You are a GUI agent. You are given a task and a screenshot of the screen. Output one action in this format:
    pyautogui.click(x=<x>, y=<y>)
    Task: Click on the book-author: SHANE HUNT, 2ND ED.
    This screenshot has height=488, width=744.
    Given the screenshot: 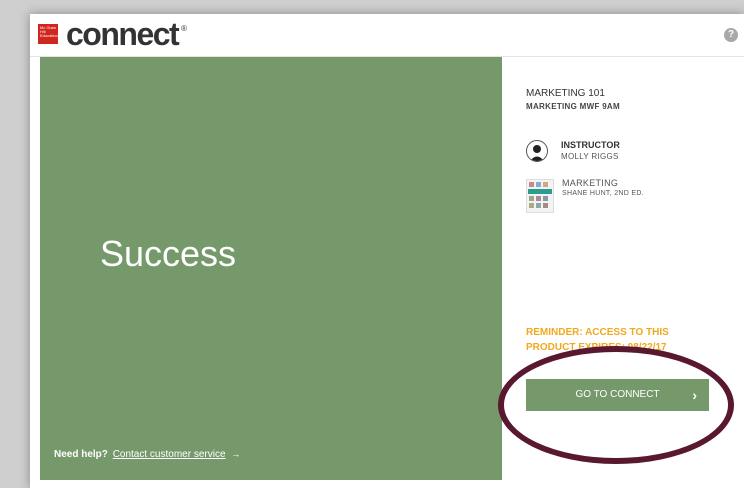 What is the action you would take?
    pyautogui.click(x=603, y=193)
    